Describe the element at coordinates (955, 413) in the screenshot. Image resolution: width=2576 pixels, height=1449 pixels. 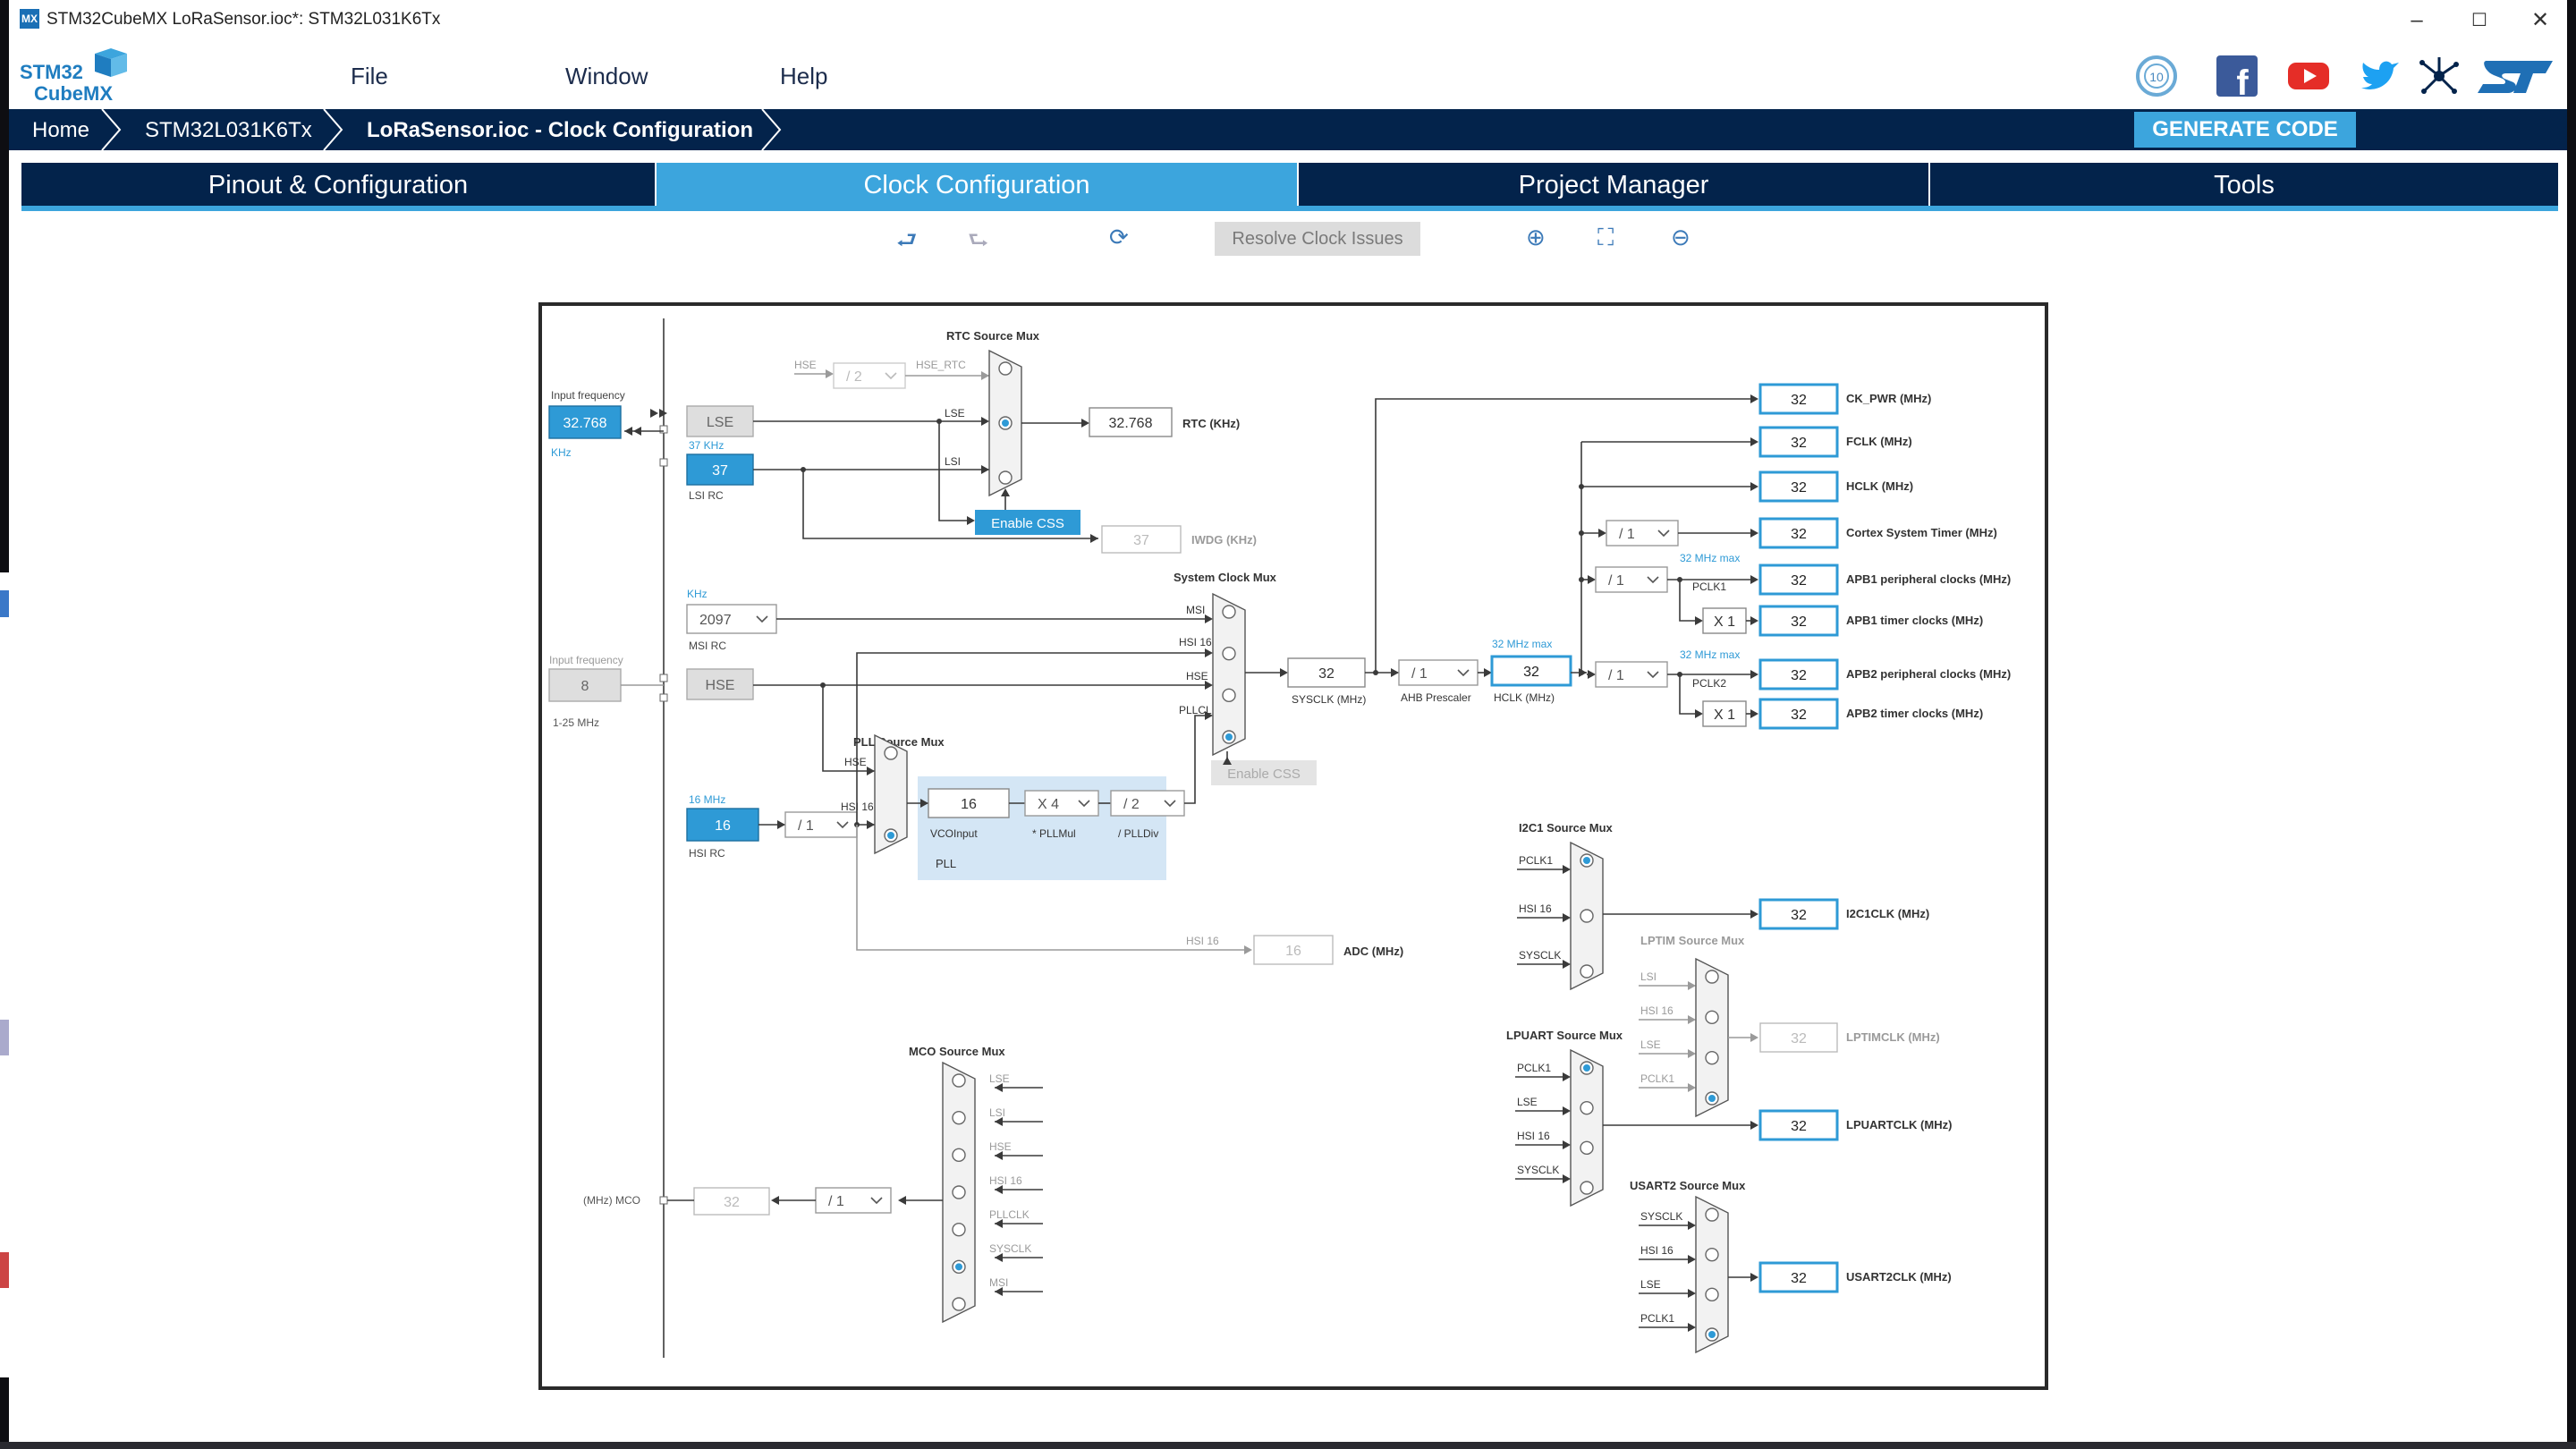
I see `rtc-lse-label: LSE` at that location.